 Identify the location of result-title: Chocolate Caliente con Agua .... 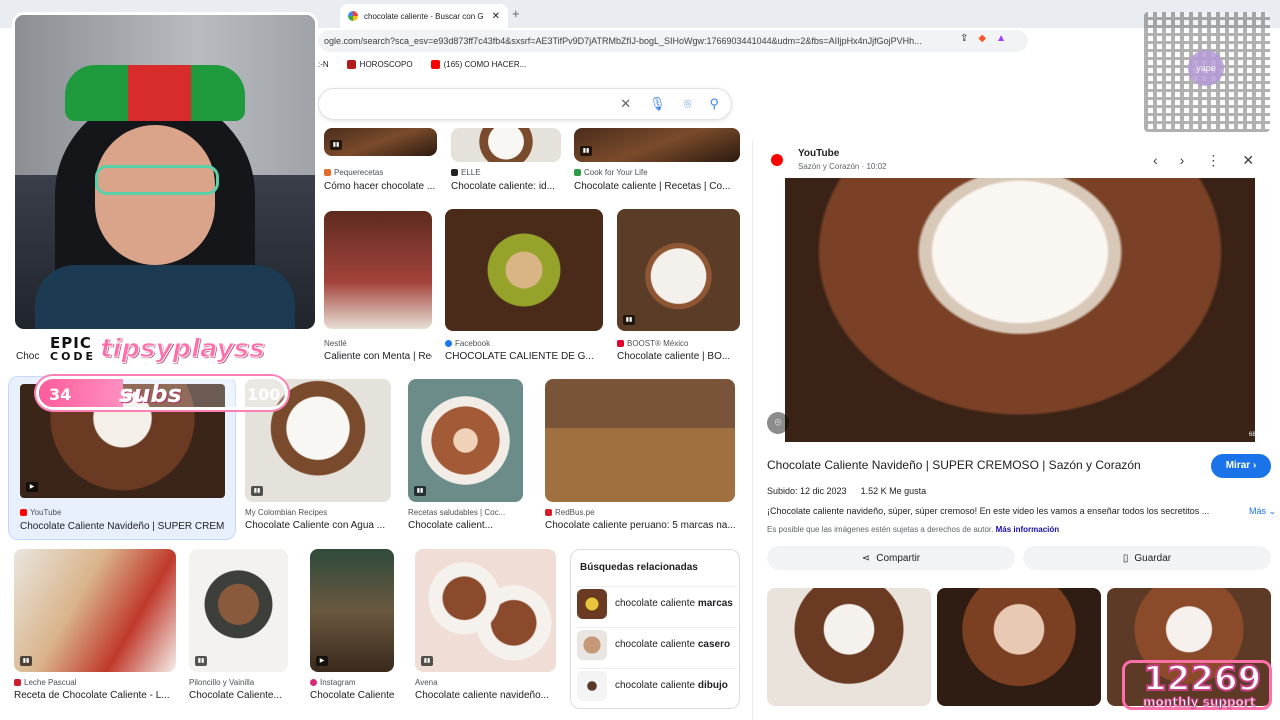
(315, 525).